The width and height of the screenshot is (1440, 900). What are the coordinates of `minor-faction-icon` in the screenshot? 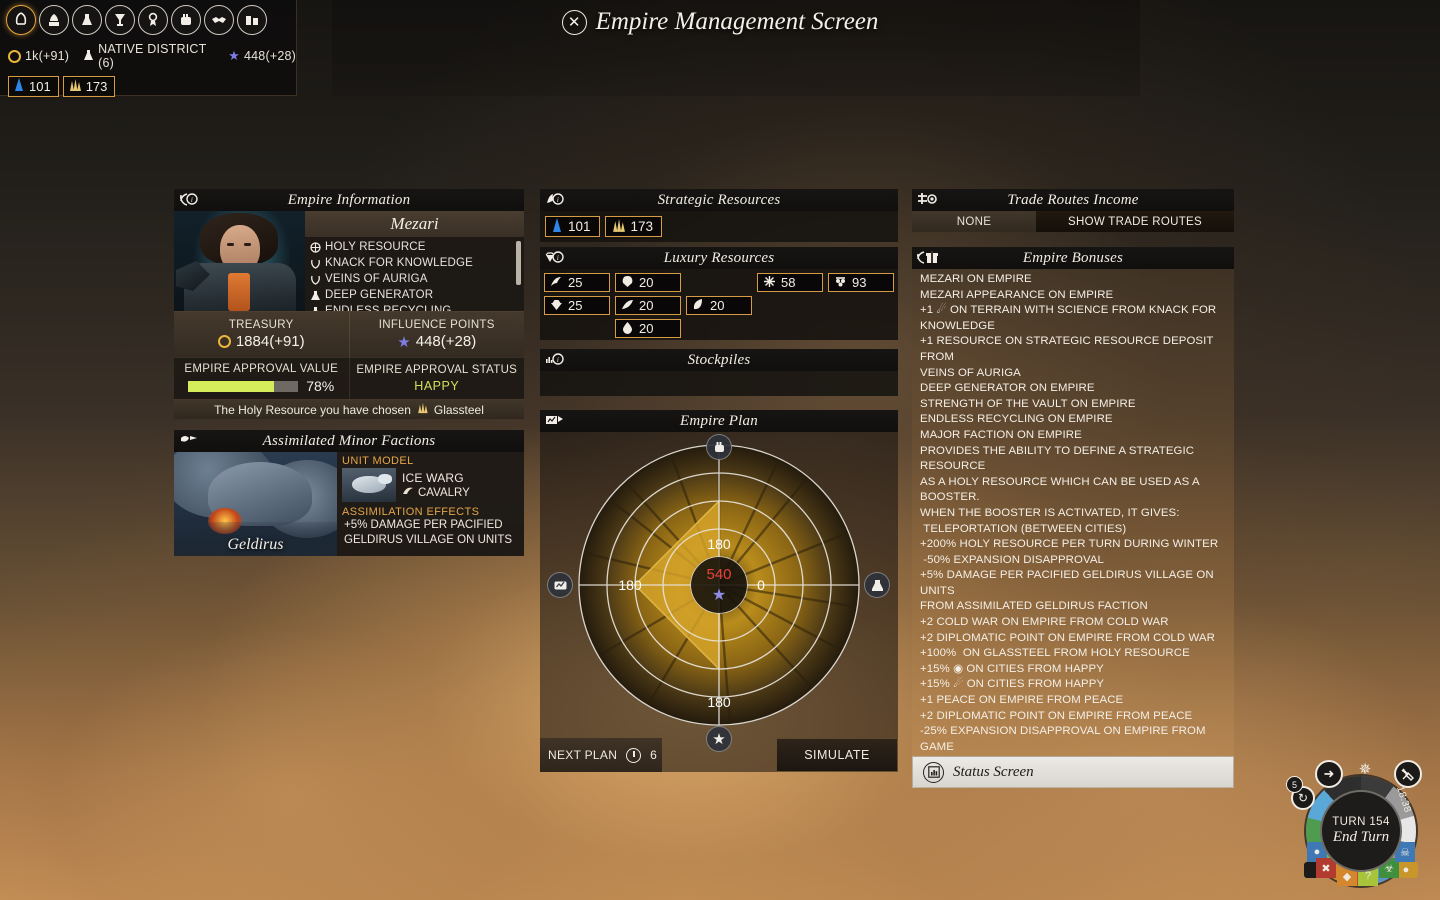 It's located at (189, 440).